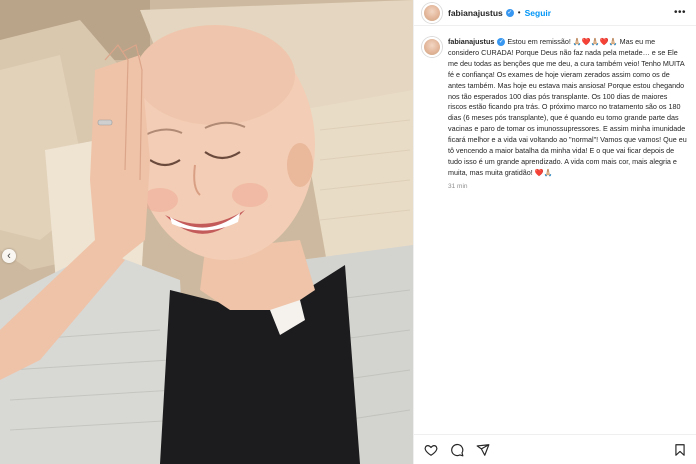 This screenshot has height=464, width=696. Describe the element at coordinates (458, 186) in the screenshot. I see `post-timestamp: 31 min` at that location.